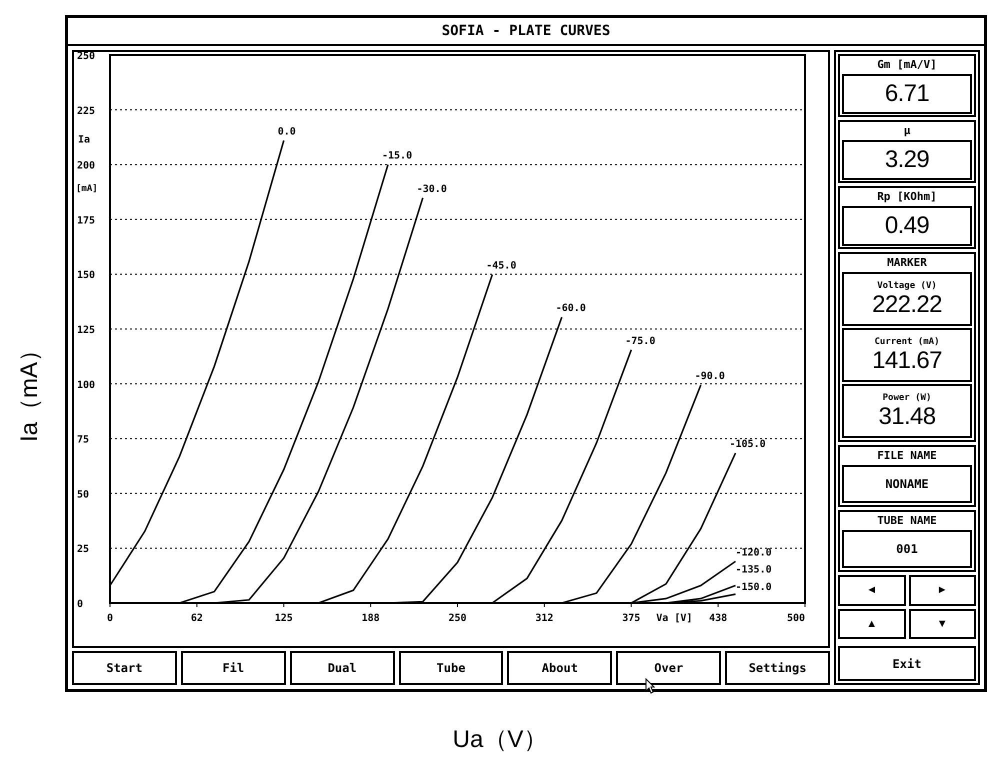  I want to click on axis-tick-label: 188, so click(371, 618).